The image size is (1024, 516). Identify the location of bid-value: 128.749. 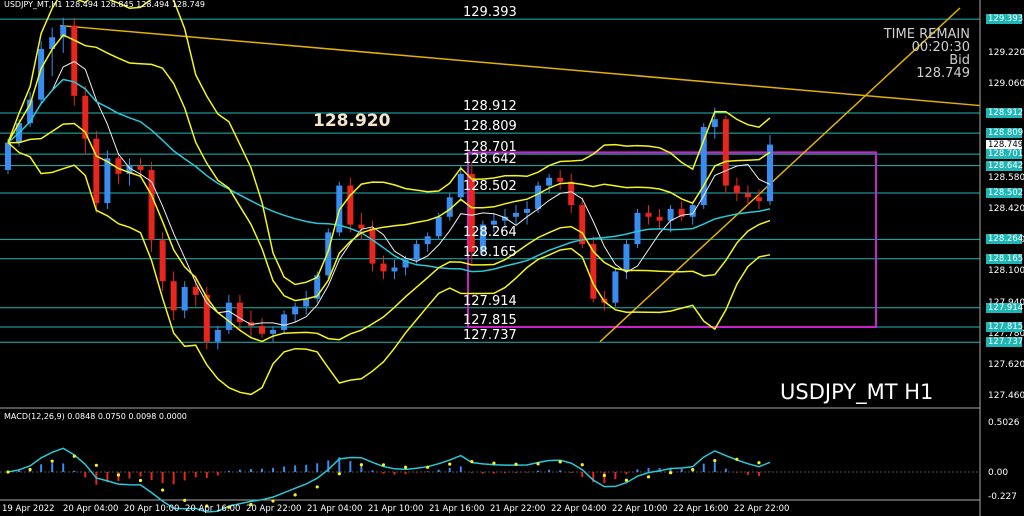
(943, 73).